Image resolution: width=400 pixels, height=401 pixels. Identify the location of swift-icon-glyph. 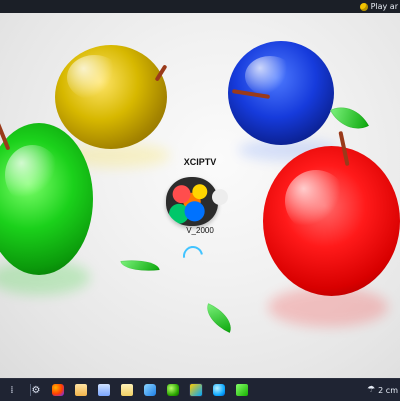
(150, 390).